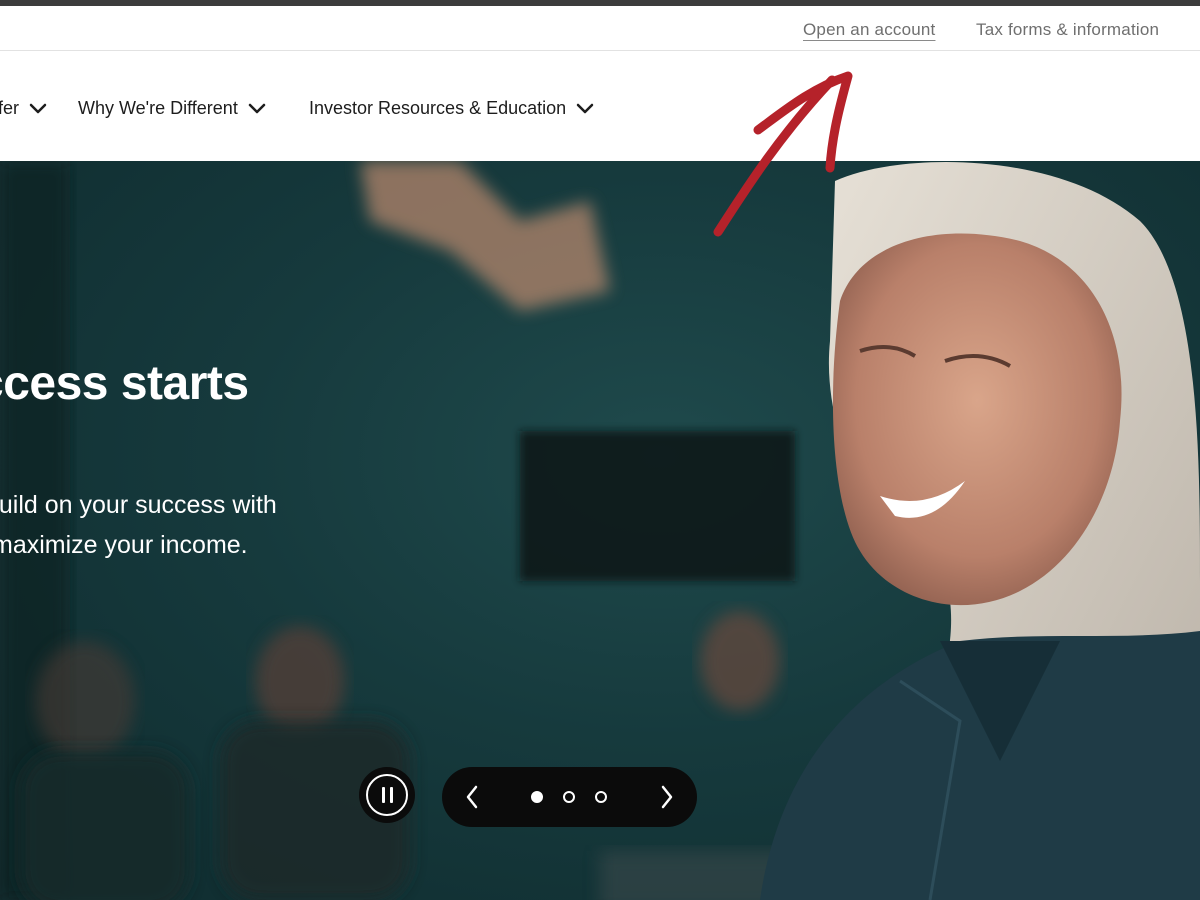 This screenshot has height=900, width=1200. I want to click on nav-item-why-different: Why We're Different, so click(172, 108).